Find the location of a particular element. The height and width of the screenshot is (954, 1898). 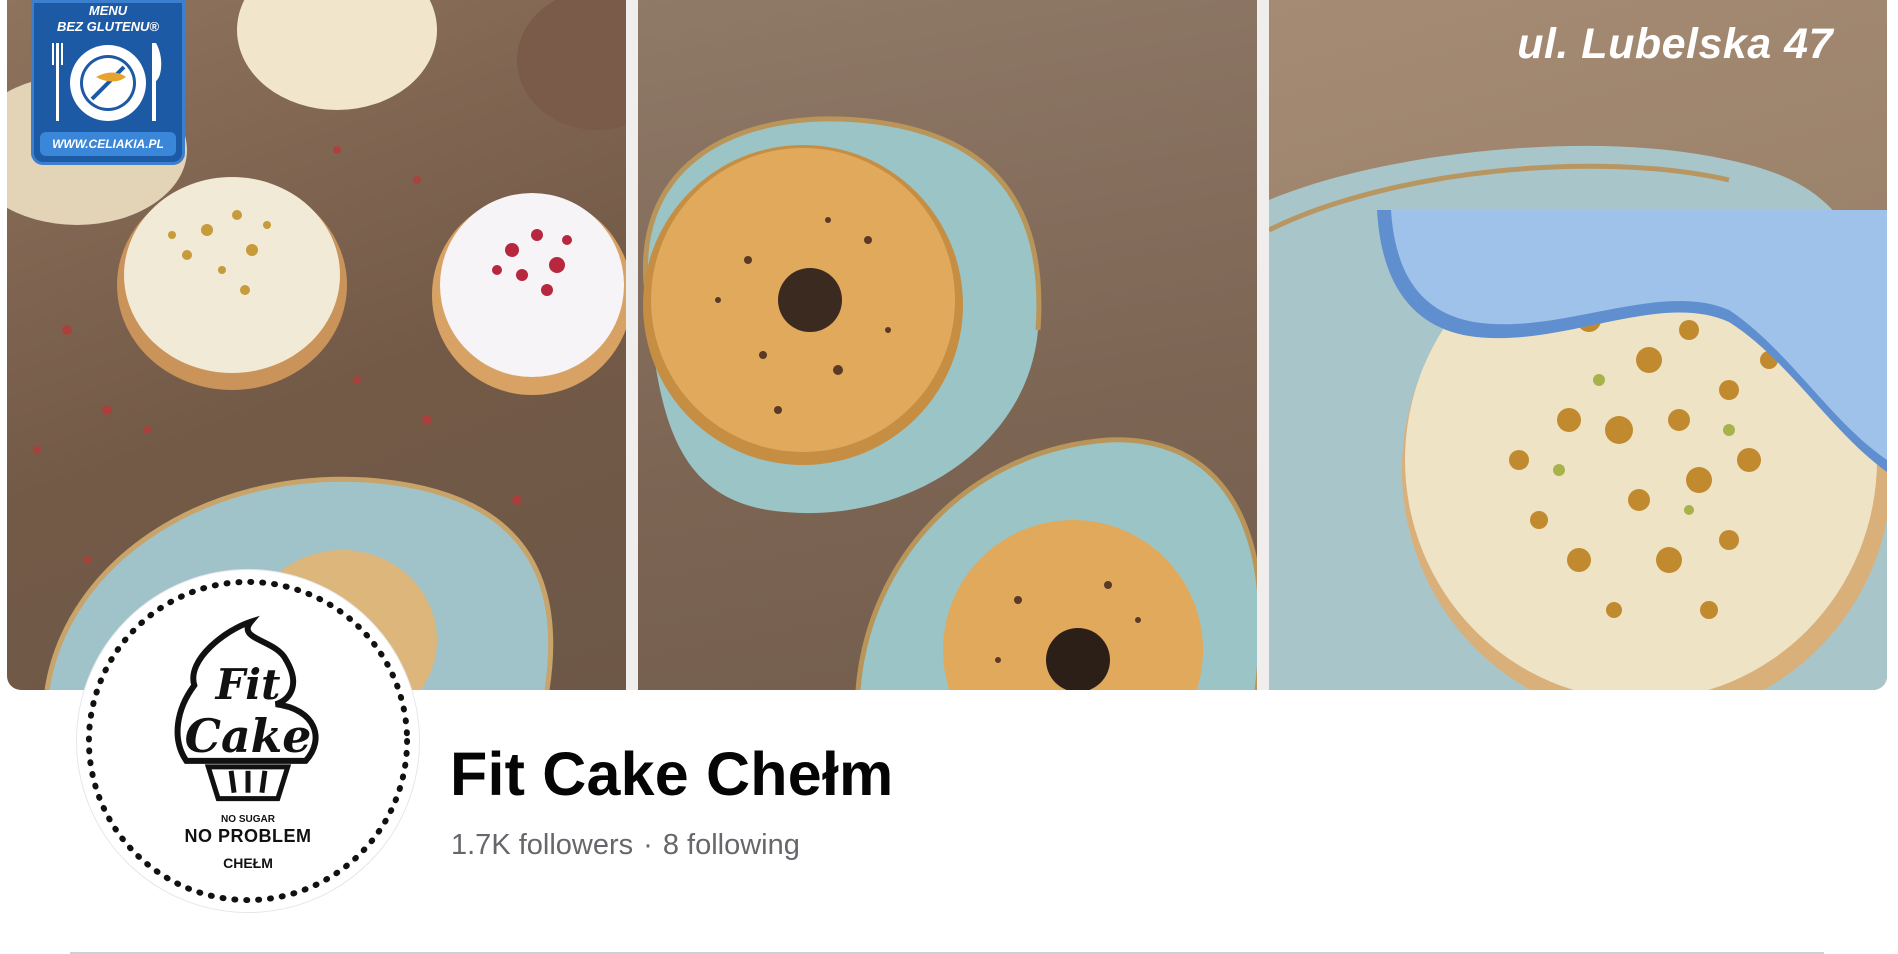

address-banner is located at coordinates (1632, 341).